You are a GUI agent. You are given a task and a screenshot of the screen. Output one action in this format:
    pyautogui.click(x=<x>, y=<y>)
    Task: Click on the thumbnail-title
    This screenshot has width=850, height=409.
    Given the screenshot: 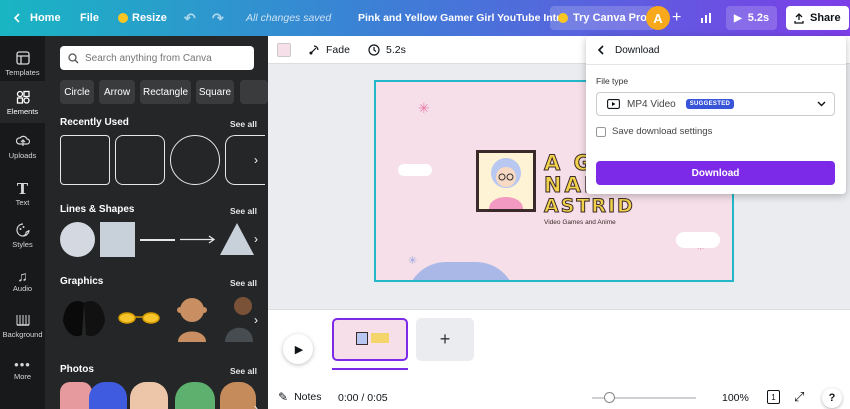 What is the action you would take?
    pyautogui.click(x=380, y=338)
    